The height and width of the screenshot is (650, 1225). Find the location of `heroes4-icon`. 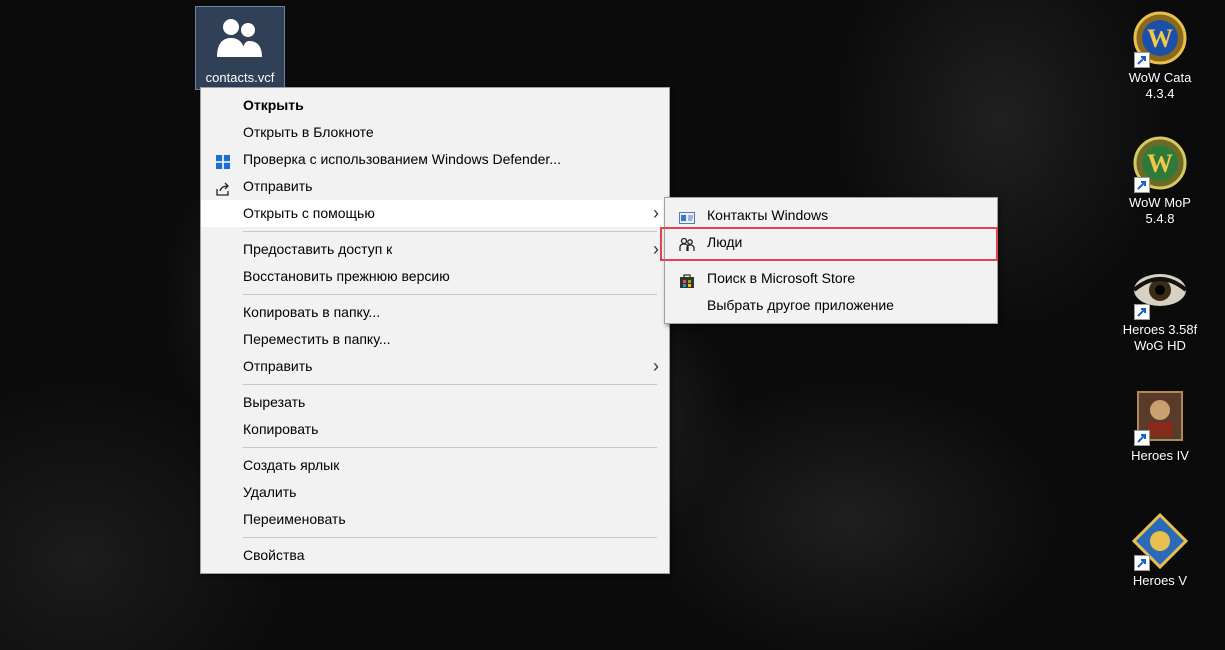

heroes4-icon is located at coordinates (1160, 417).